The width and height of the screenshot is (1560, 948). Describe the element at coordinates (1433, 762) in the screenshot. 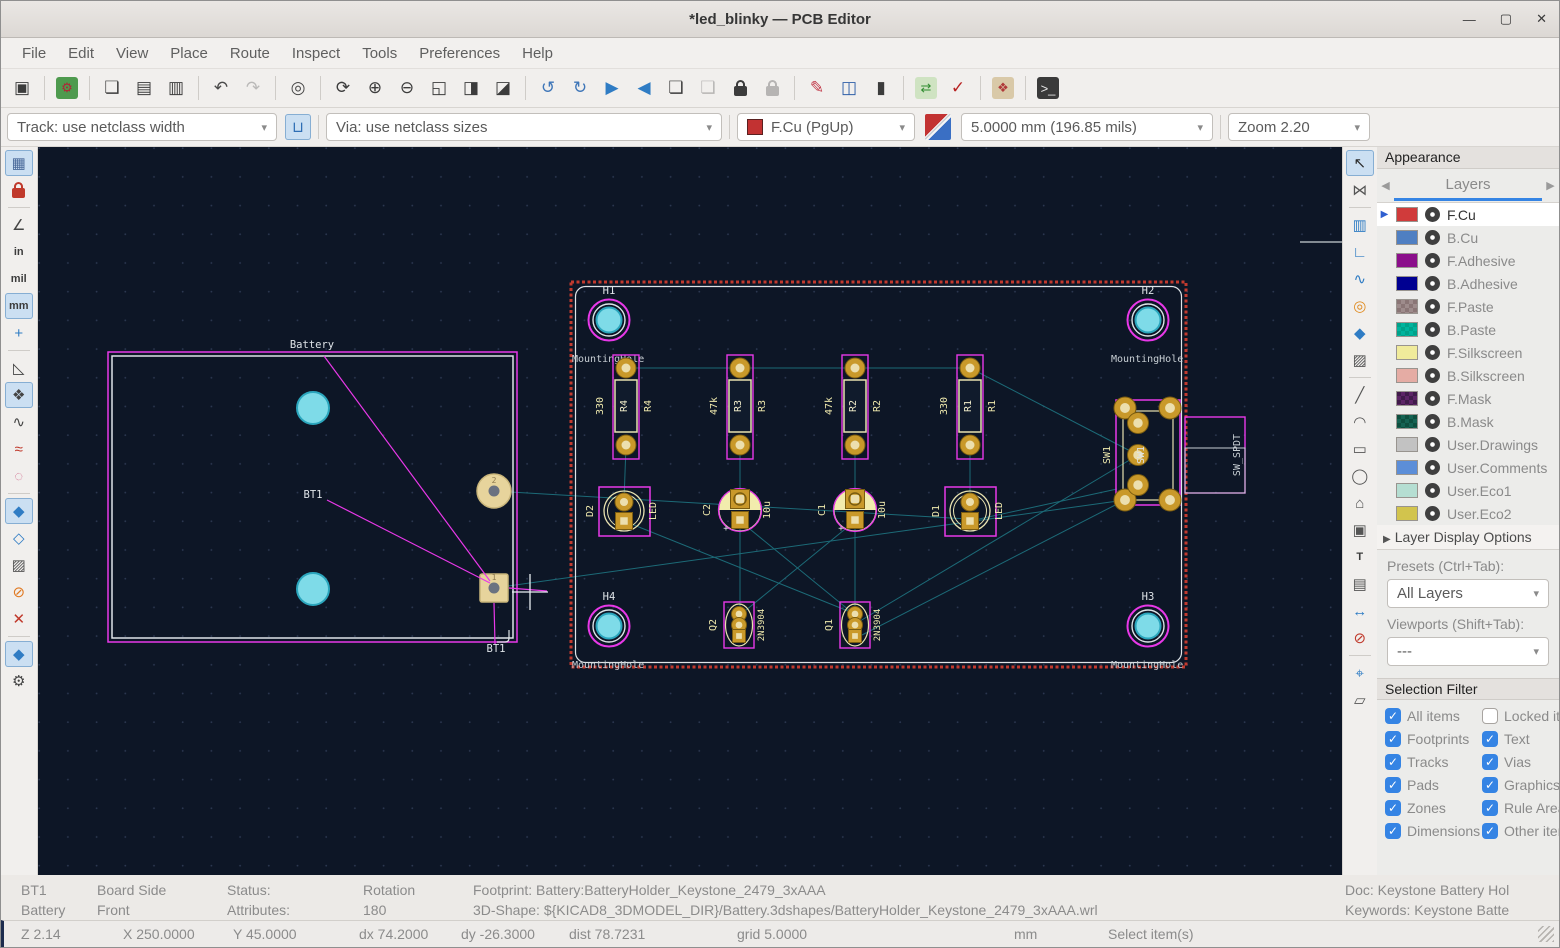

I see `filter-tracks: ✓ Tracks` at that location.